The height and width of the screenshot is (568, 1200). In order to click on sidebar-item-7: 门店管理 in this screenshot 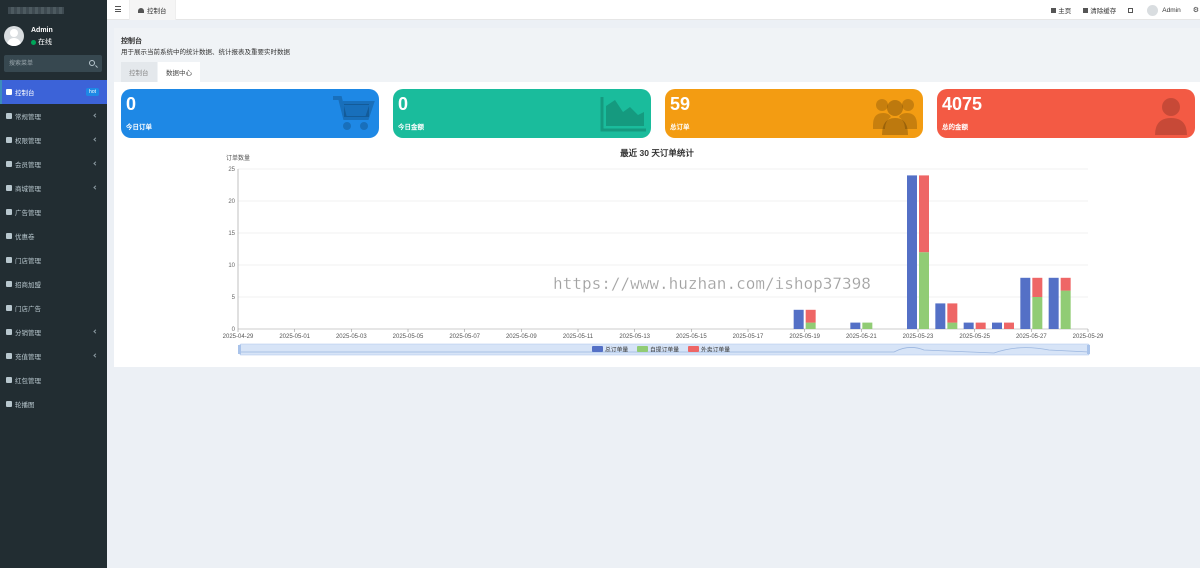, I will do `click(53, 260)`.